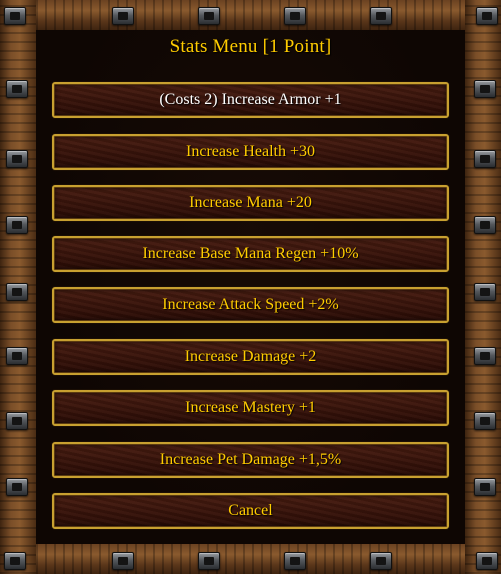  Describe the element at coordinates (250, 100) in the screenshot. I see `increase-armor-button: (Costs 2) Increase Armor +1` at that location.